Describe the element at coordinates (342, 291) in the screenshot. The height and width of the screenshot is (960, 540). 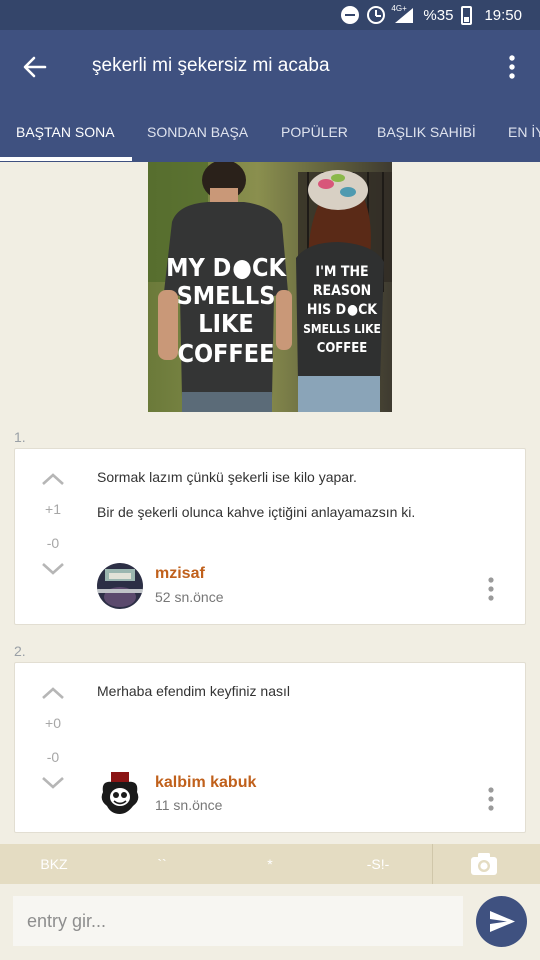
I see `right-shirt-line-2: REASON` at that location.